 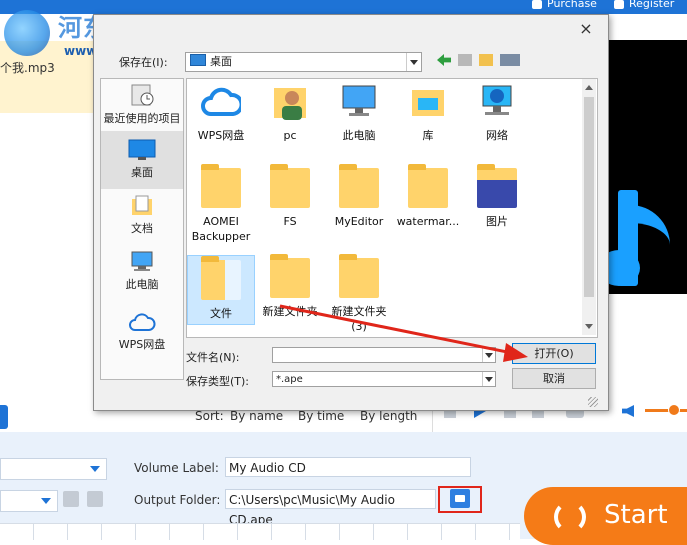 I want to click on view-menu-icon, so click(x=510, y=60).